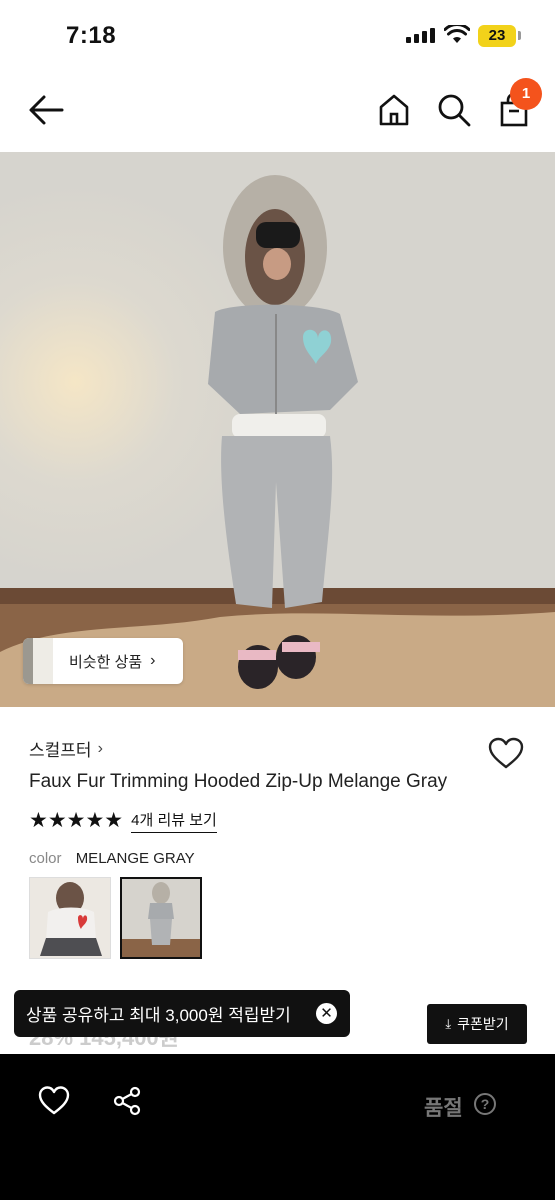 This screenshot has width=555, height=1200. I want to click on rating-row: ★★★★★ 4개 리뷰 보기, so click(123, 820).